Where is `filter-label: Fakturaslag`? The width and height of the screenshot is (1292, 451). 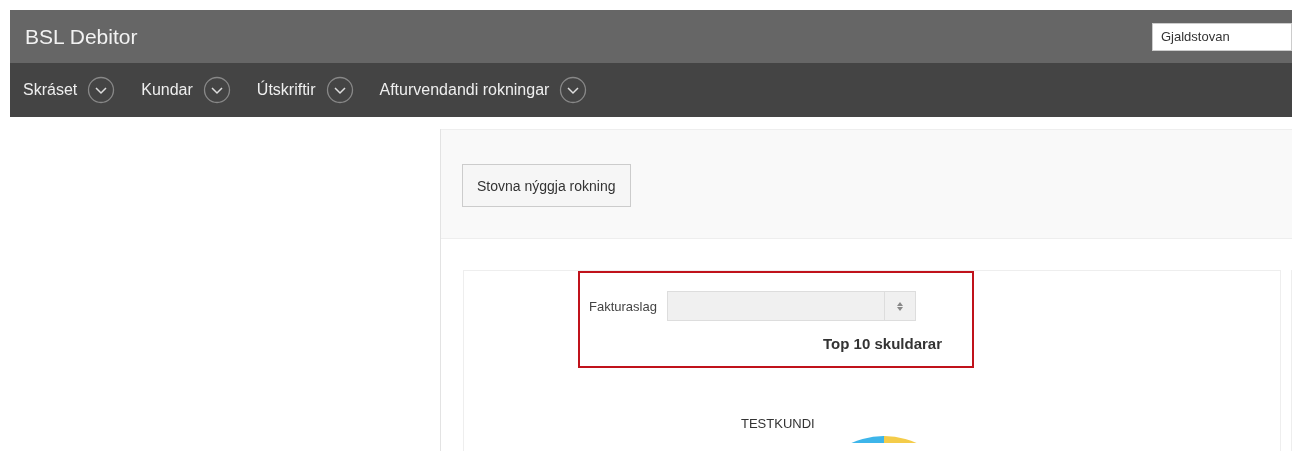 filter-label: Fakturaslag is located at coordinates (623, 306).